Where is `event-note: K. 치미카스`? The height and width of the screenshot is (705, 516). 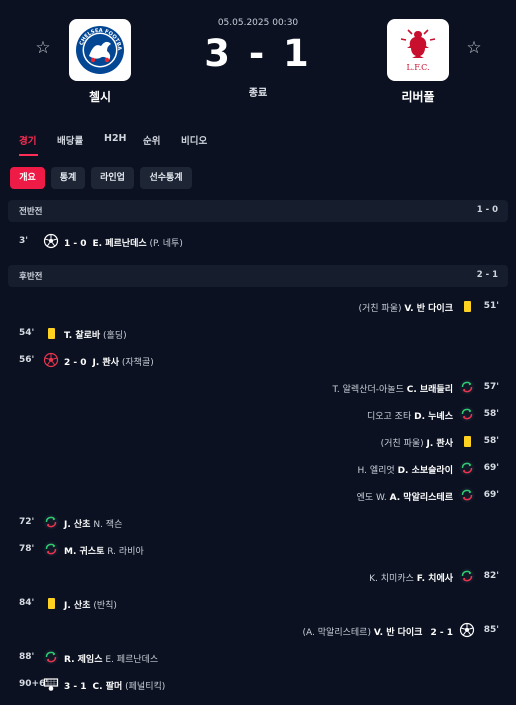
event-note: K. 치미카스 is located at coordinates (391, 579).